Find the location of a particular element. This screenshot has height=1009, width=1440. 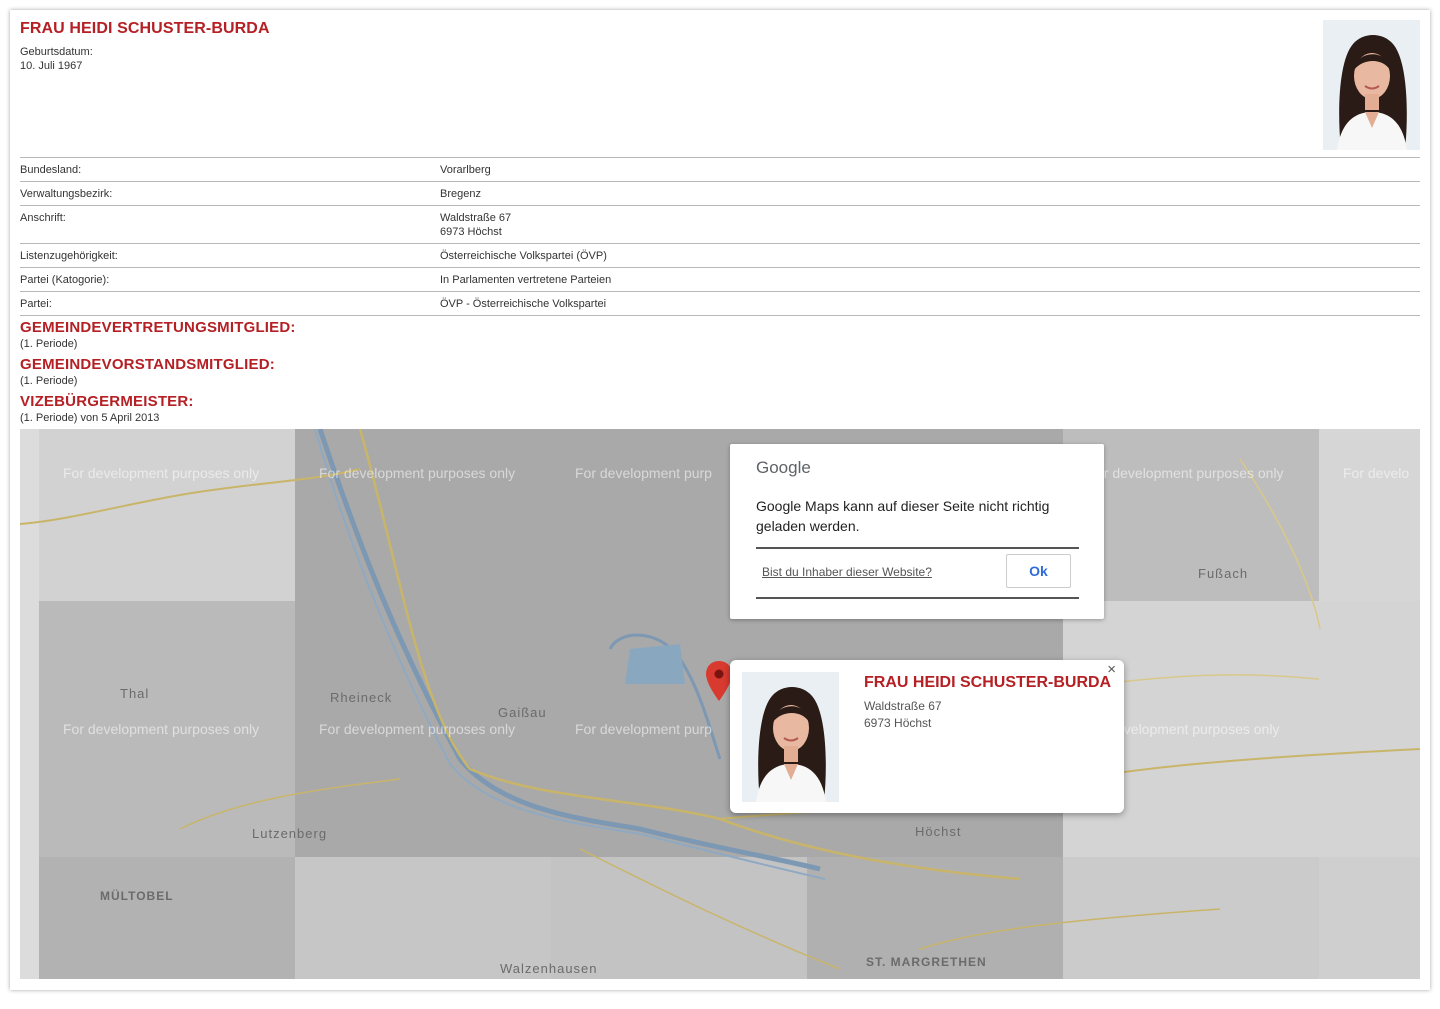

place-label: Rheineck is located at coordinates (361, 697).